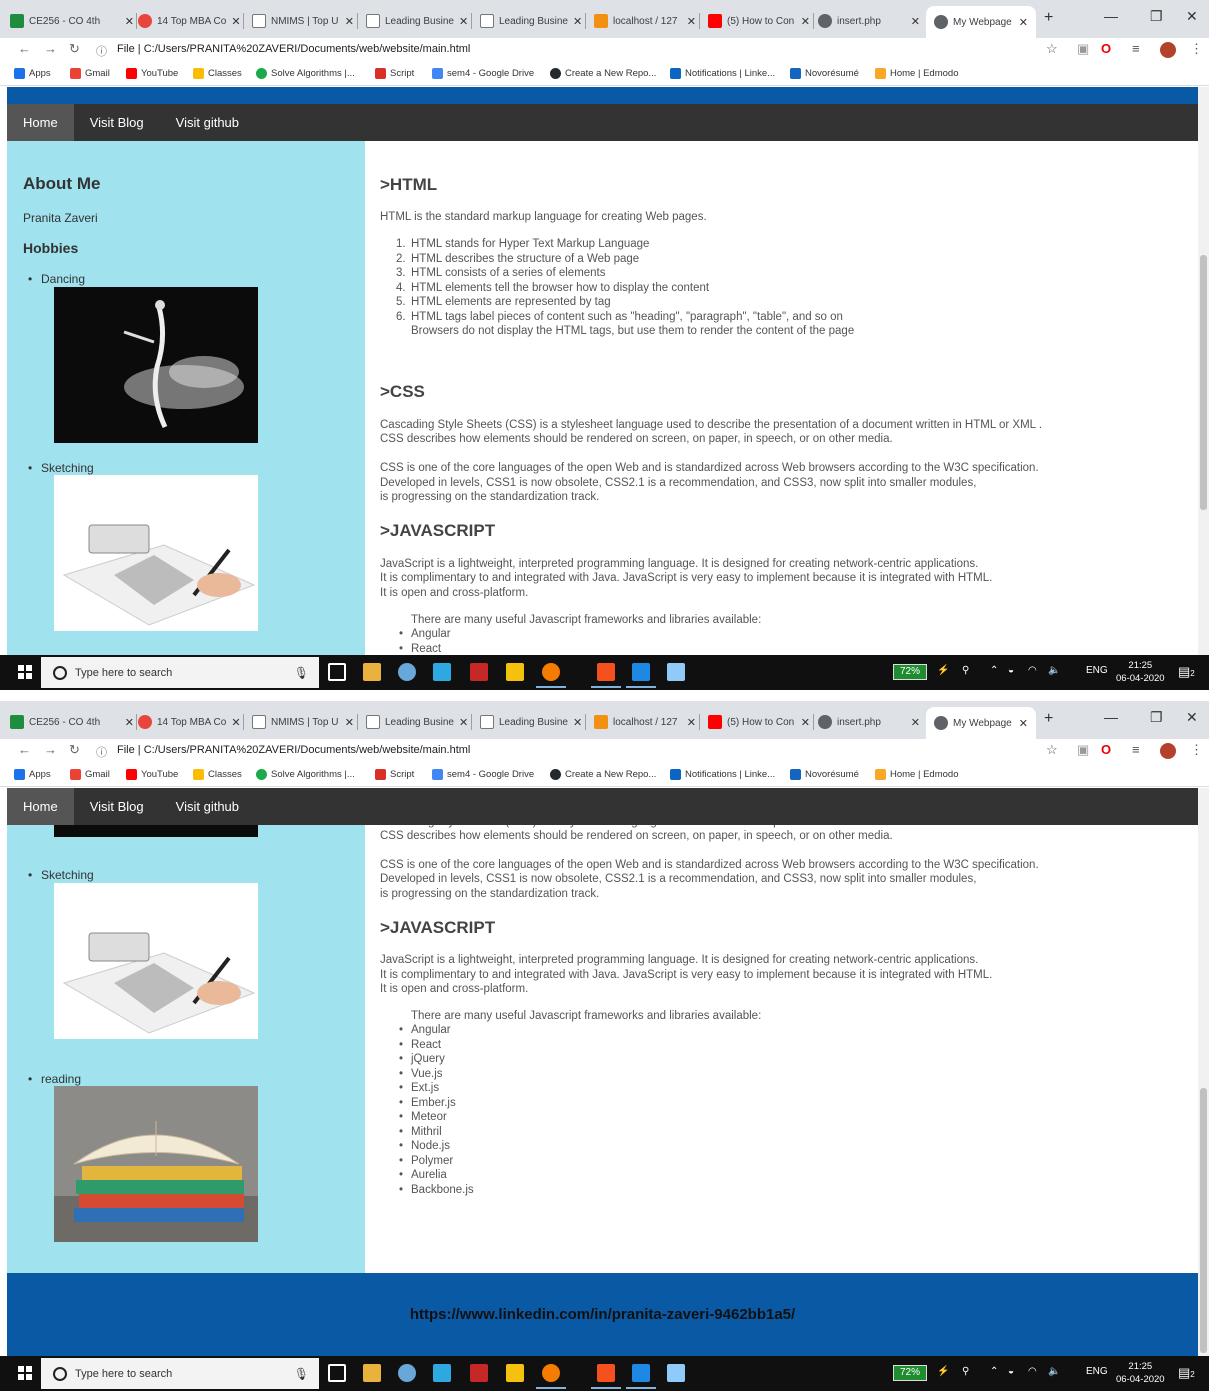 The width and height of the screenshot is (1209, 1391). I want to click on network-icon: ◒, so click(1011, 1371).